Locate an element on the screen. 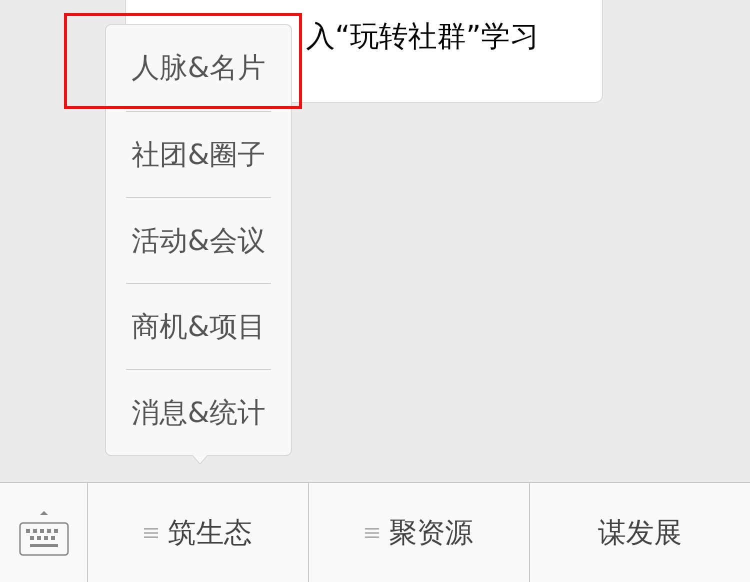 The image size is (750, 582). menu-tab: 谋发展 is located at coordinates (640, 532).